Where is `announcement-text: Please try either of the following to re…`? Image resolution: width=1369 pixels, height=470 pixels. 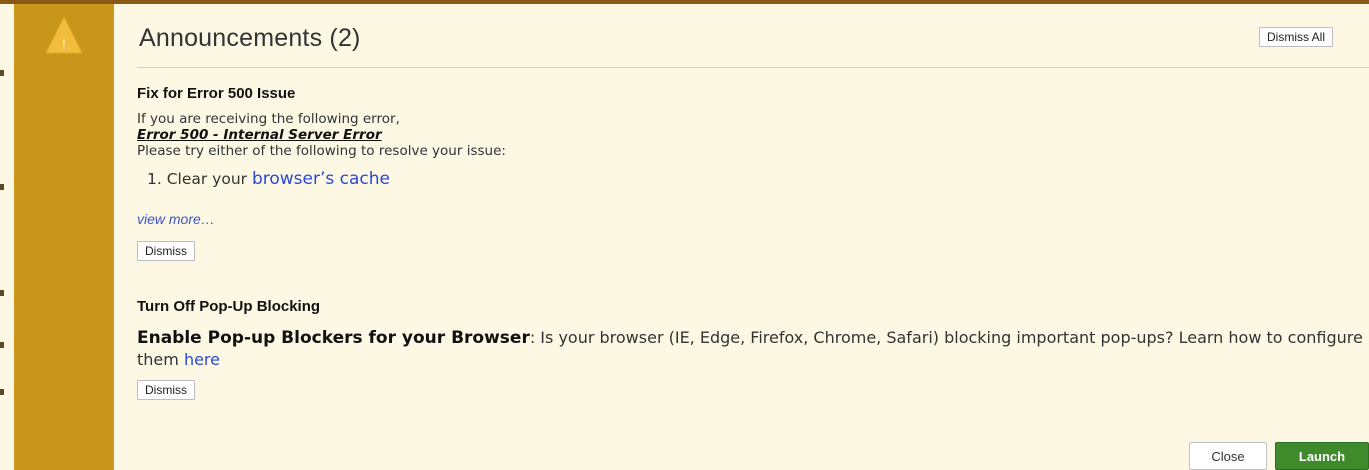
announcement-text: Please try either of the following to re… is located at coordinates (321, 151).